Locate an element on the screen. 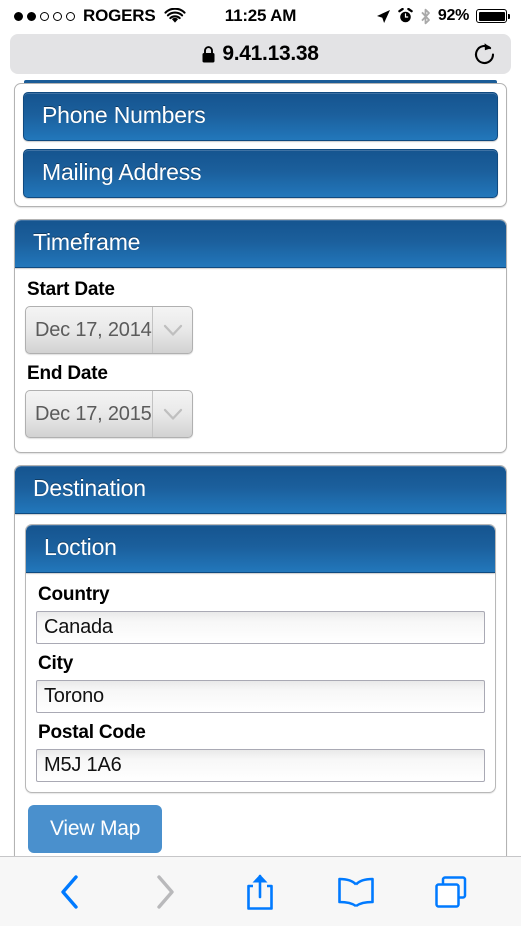 The width and height of the screenshot is (521, 926). section-header-destination: Destination is located at coordinates (260, 490).